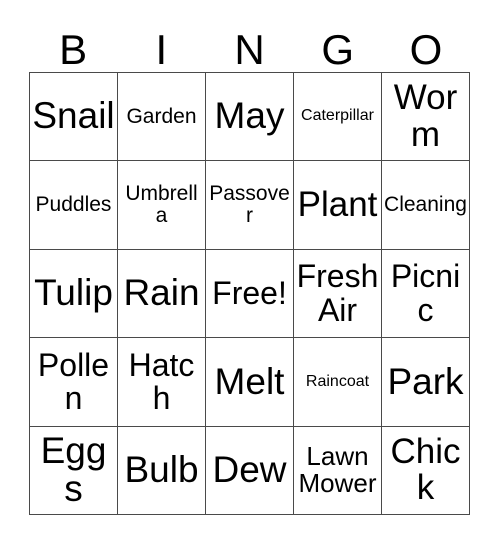 This screenshot has width=500, height=544. I want to click on bingo-cell: Snail, so click(74, 117).